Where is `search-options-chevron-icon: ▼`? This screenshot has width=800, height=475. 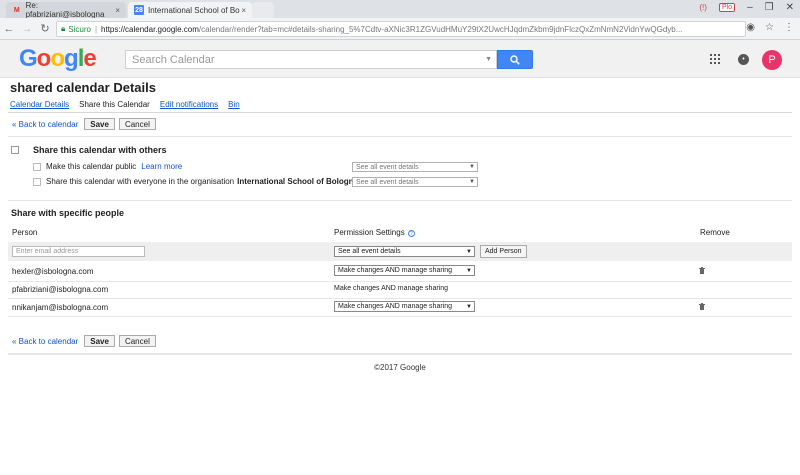
search-options-chevron-icon: ▼ is located at coordinates (488, 59).